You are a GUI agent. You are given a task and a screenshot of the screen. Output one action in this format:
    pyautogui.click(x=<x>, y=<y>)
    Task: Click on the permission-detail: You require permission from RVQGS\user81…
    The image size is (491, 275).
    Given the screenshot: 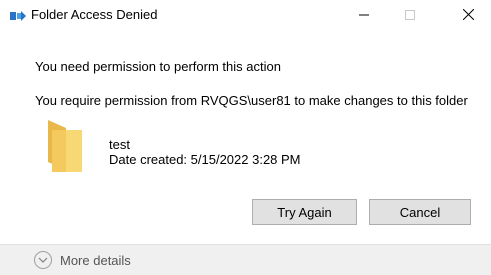 What is the action you would take?
    pyautogui.click(x=251, y=100)
    